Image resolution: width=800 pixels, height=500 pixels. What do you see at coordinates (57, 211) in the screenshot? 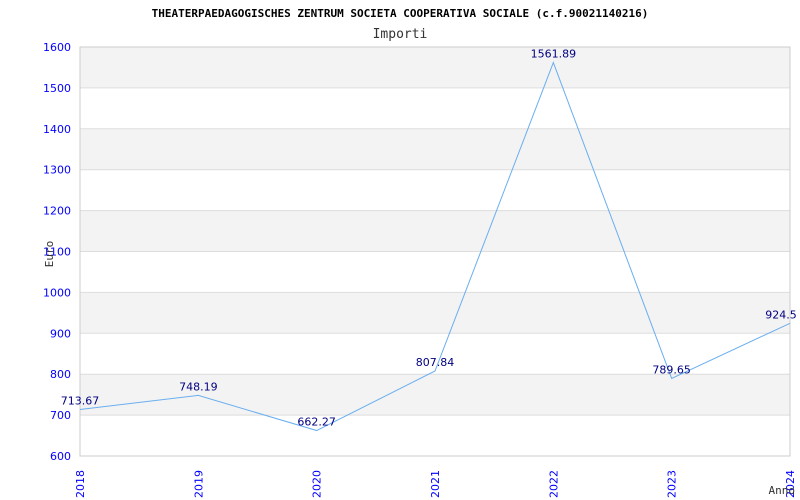
I see `y-tick-label: 1200` at bounding box center [57, 211].